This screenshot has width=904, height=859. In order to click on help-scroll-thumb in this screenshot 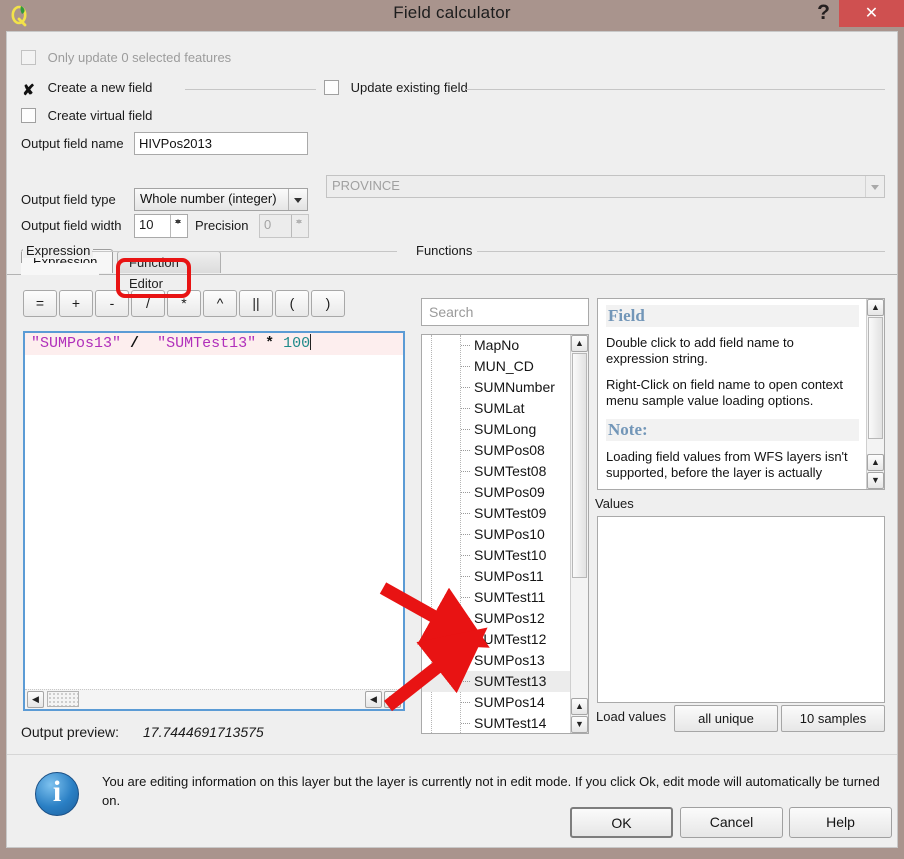, I will do `click(875, 378)`.